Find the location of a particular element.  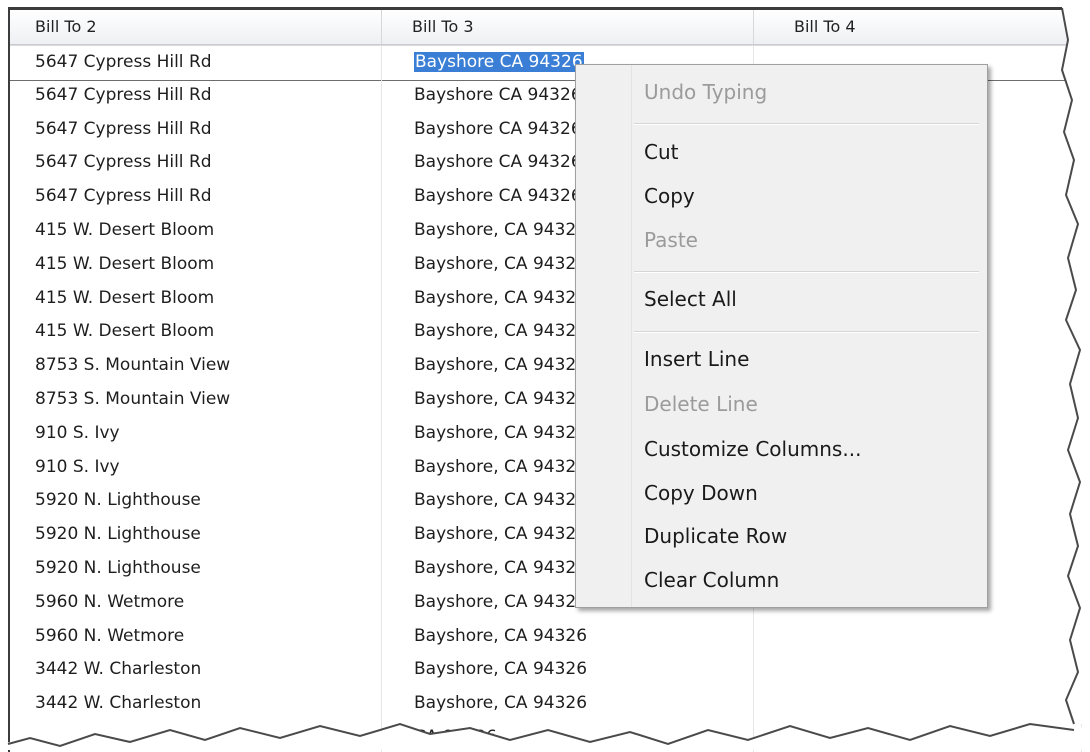

column-header-bill-to-2: Bill To 2 is located at coordinates (196, 27).